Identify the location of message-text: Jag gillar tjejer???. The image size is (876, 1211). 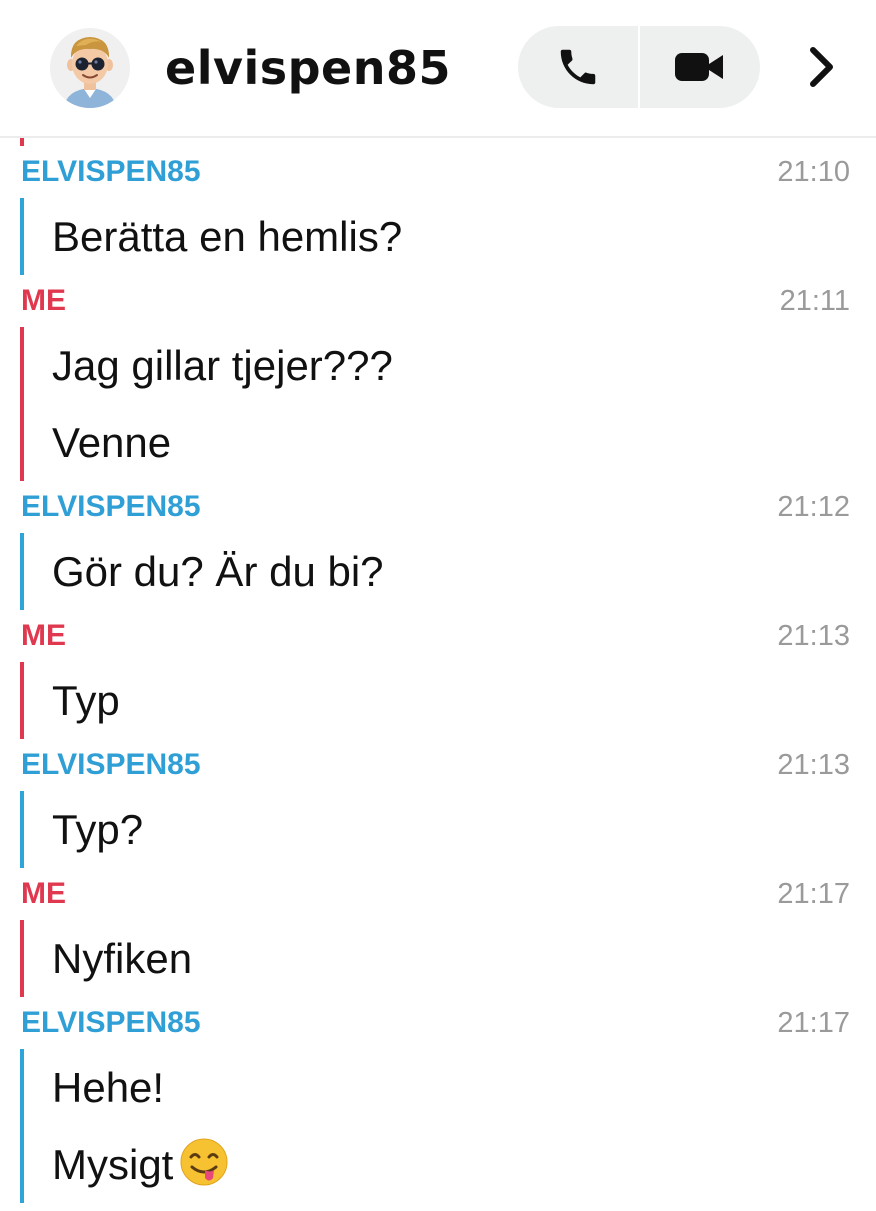
(222, 365).